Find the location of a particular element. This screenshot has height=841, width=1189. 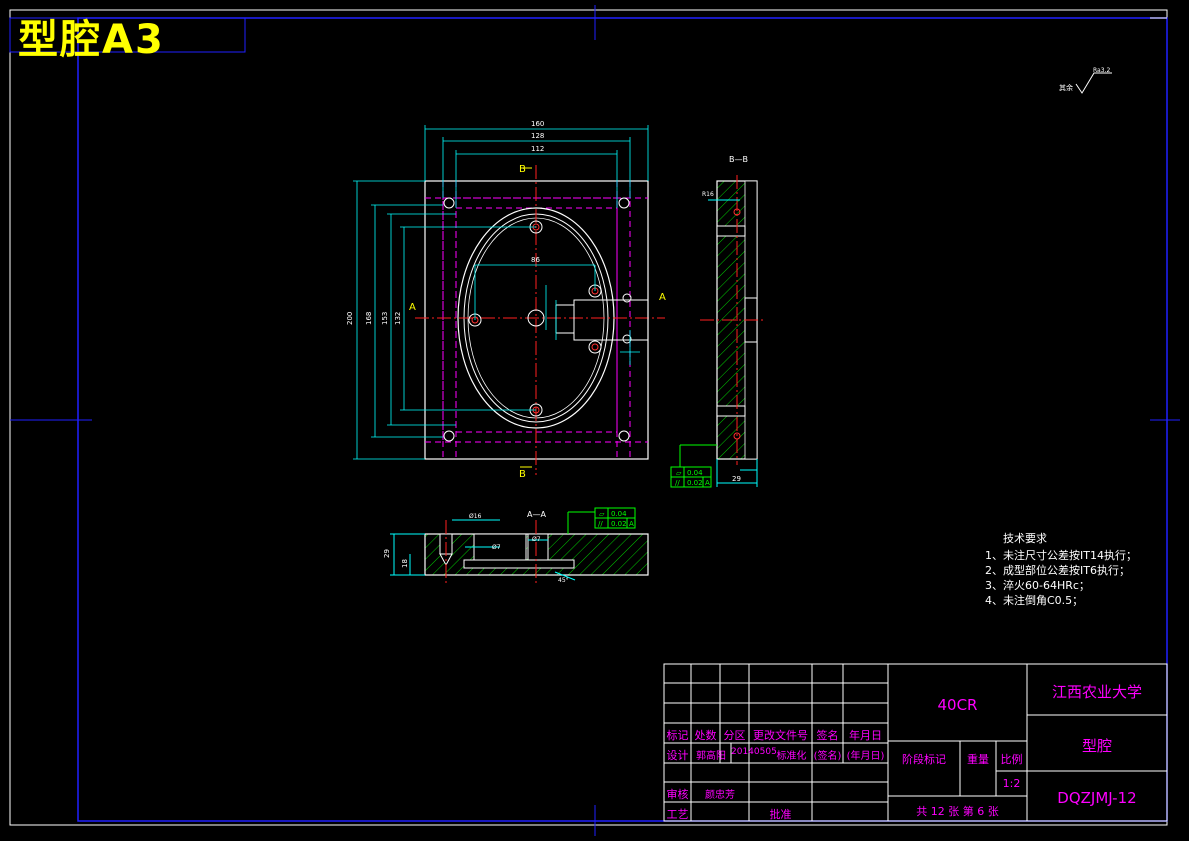

dim-inner-width-1: 128 is located at coordinates (537, 136).